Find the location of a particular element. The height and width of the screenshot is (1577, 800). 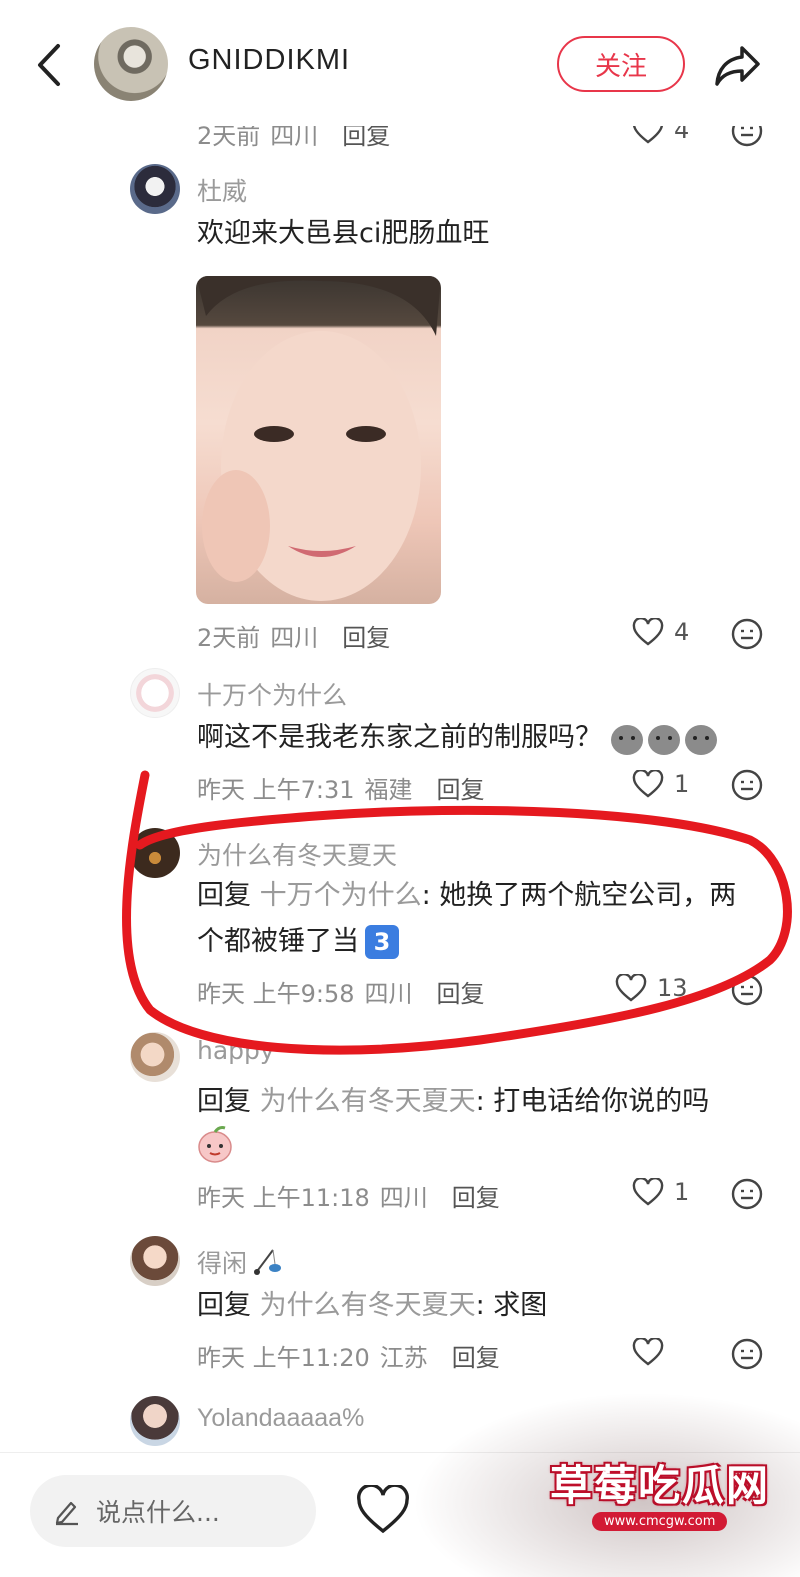

comment-region: 江苏 is located at coordinates (403, 1358).